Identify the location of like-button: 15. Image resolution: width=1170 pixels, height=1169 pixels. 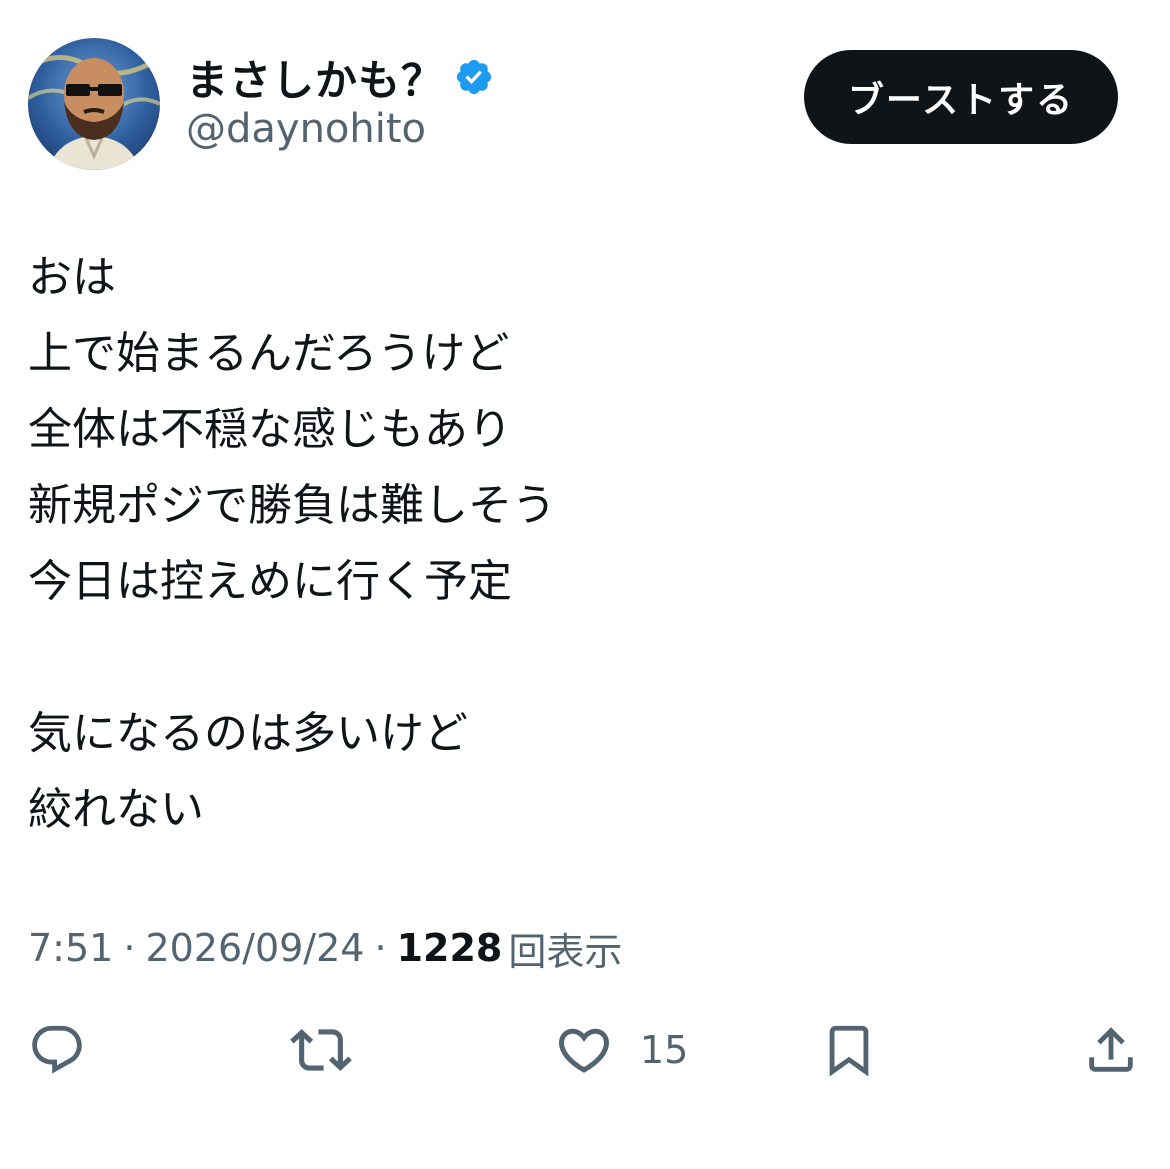
(621, 1050).